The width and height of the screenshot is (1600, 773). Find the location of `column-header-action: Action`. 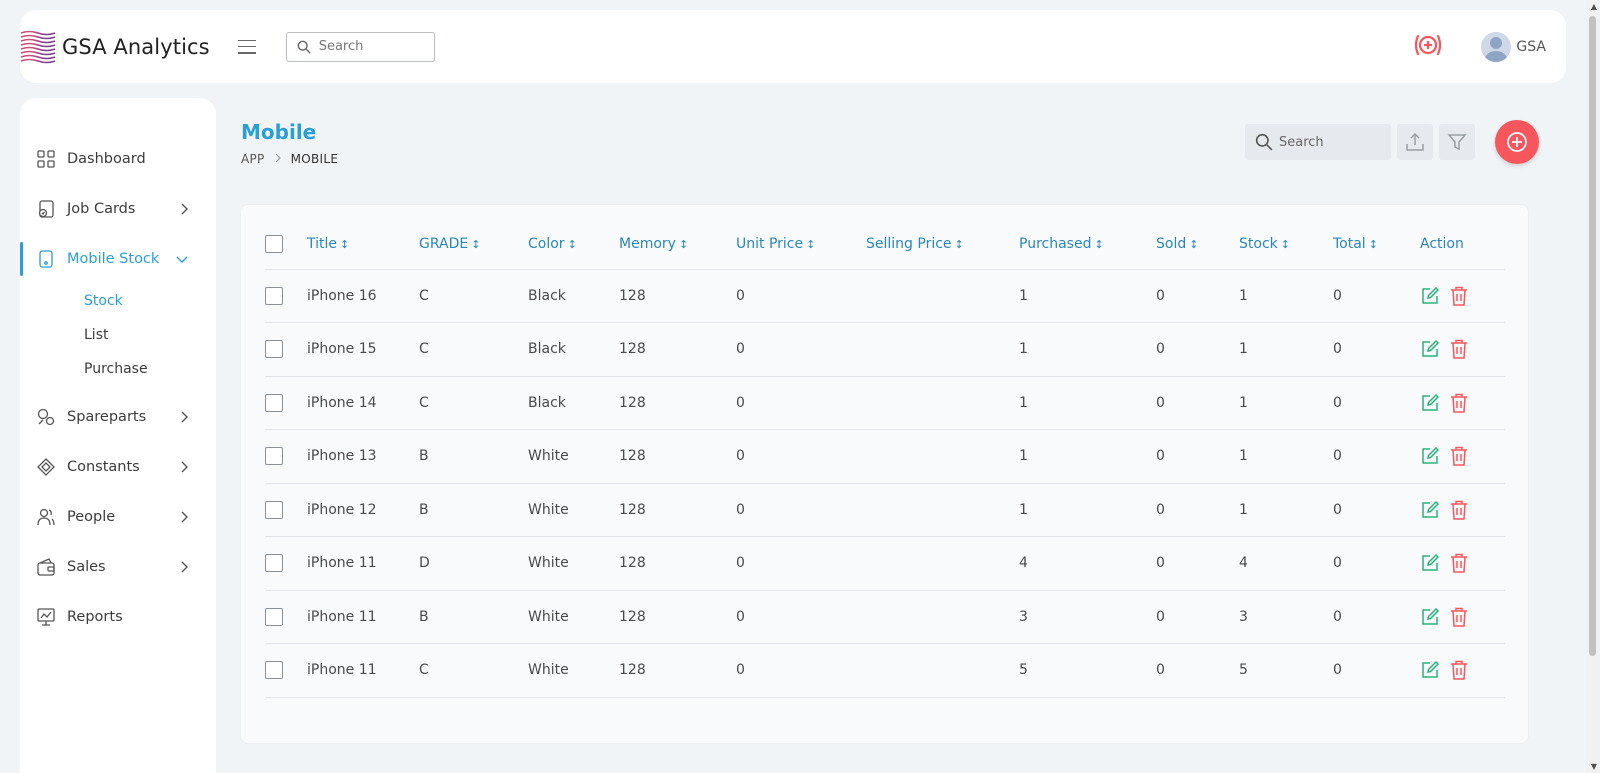

column-header-action: Action is located at coordinates (1462, 244).